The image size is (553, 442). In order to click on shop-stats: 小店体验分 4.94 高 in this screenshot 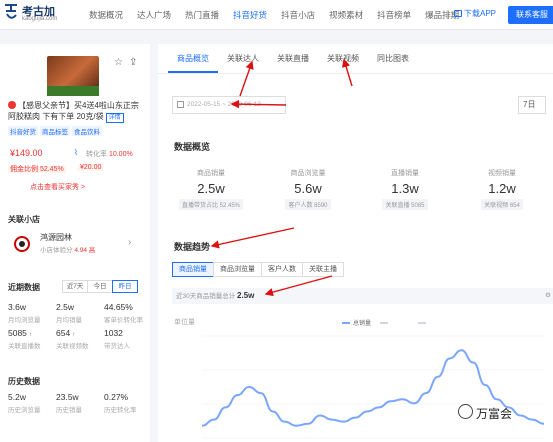, I will do `click(67, 249)`.